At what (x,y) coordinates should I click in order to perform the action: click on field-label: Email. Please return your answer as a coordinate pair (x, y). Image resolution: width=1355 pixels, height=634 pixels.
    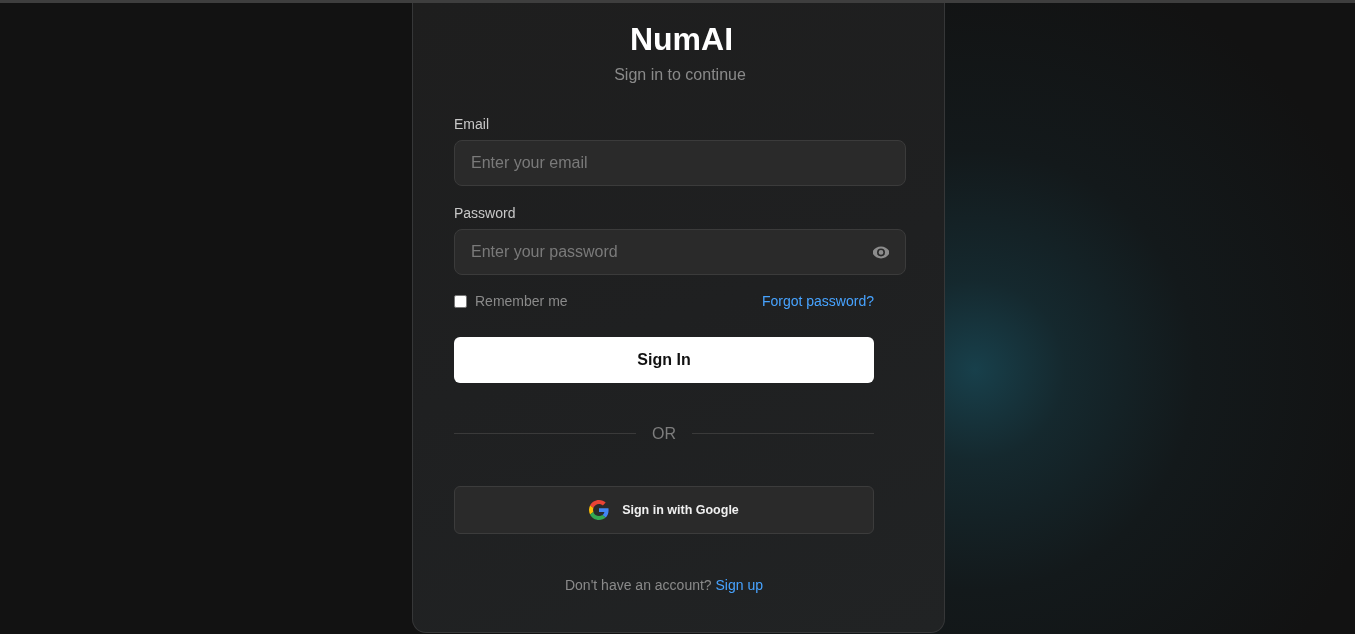
    Looking at the image, I should click on (471, 124).